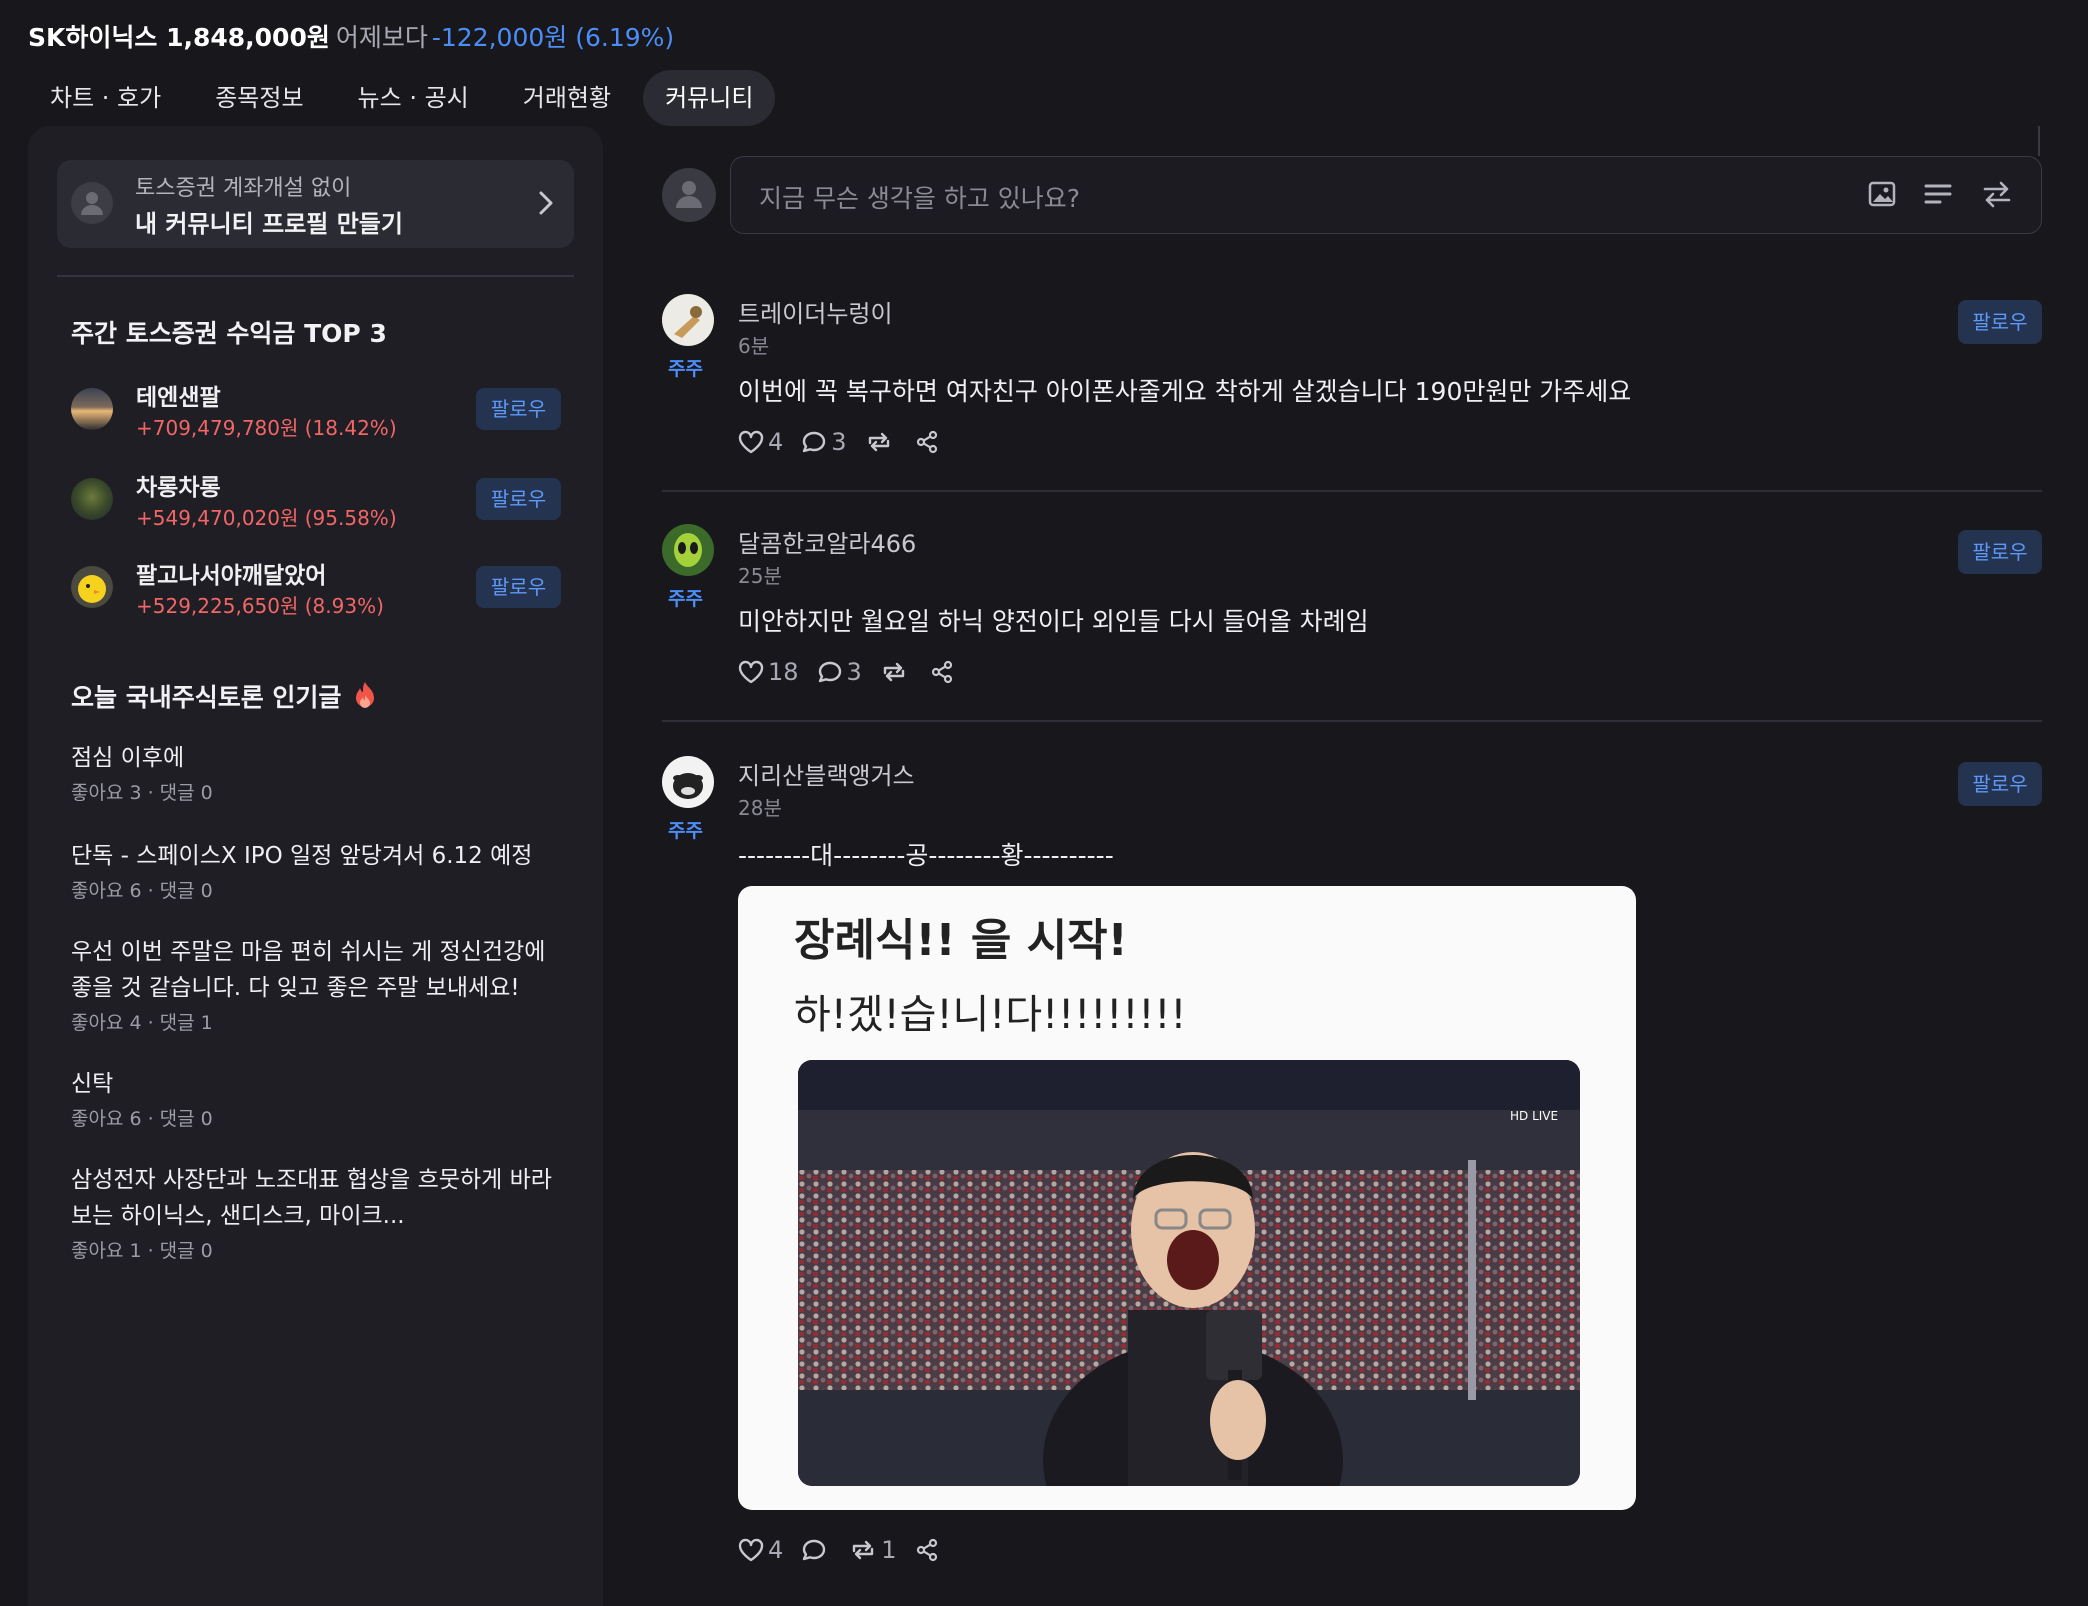 This screenshot has width=2088, height=1606. What do you see at coordinates (751, 672) in the screenshot?
I see `heart-icon` at bounding box center [751, 672].